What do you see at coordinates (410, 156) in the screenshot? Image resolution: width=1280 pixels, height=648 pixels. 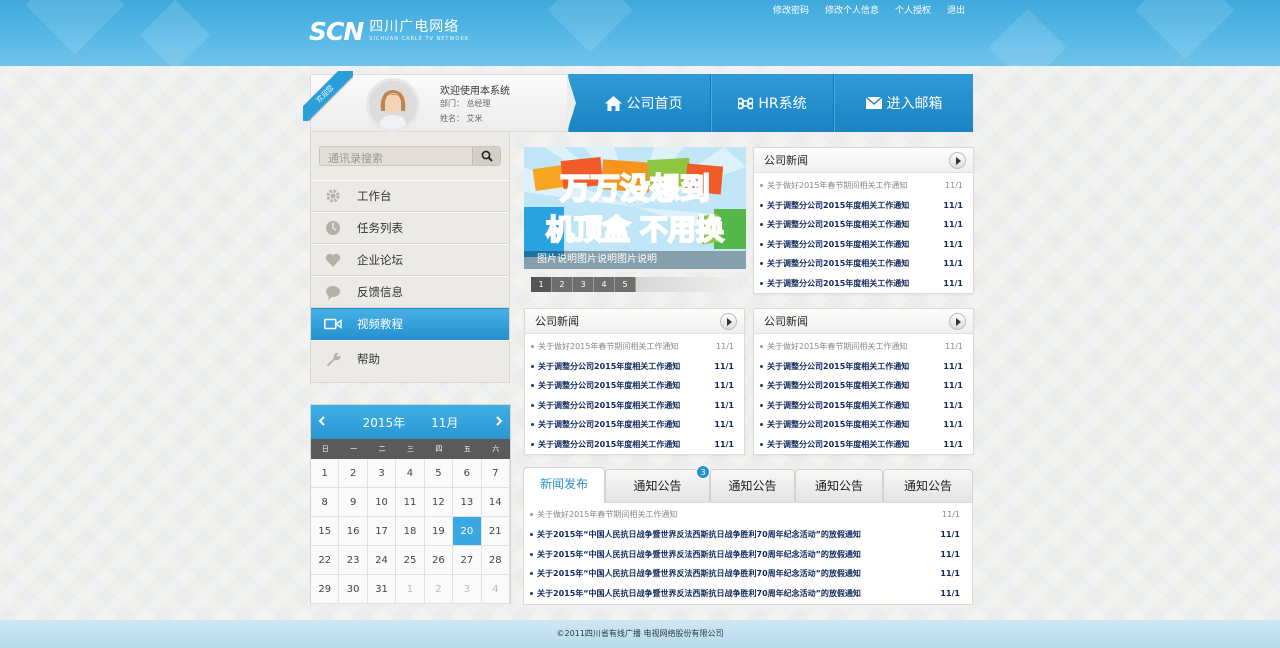 I see `contacts-search: 通讯录搜索` at bounding box center [410, 156].